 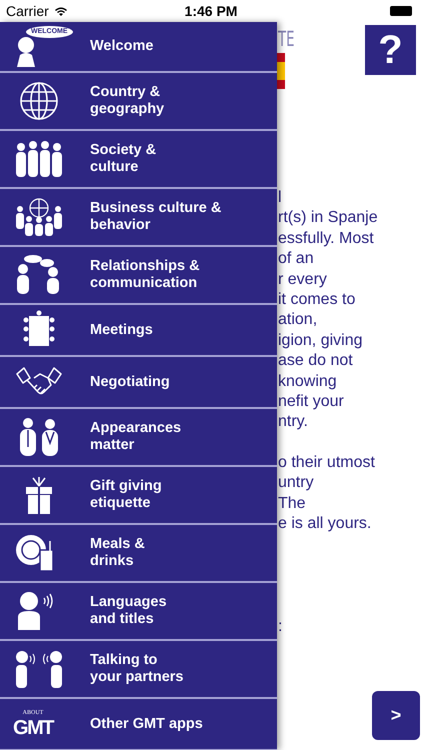 I want to click on logo-text: GMT, so click(x=33, y=727).